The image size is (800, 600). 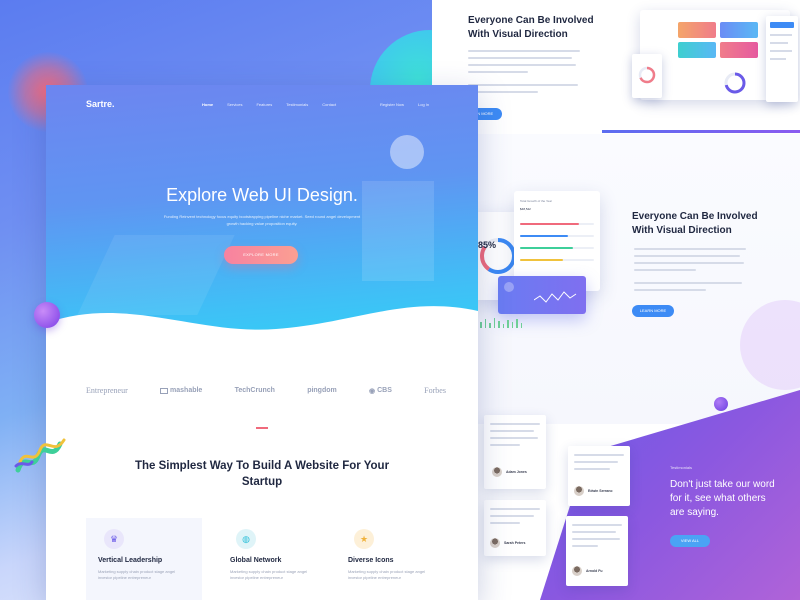 I want to click on nav-actions: Register Now Log In, so click(x=404, y=104).